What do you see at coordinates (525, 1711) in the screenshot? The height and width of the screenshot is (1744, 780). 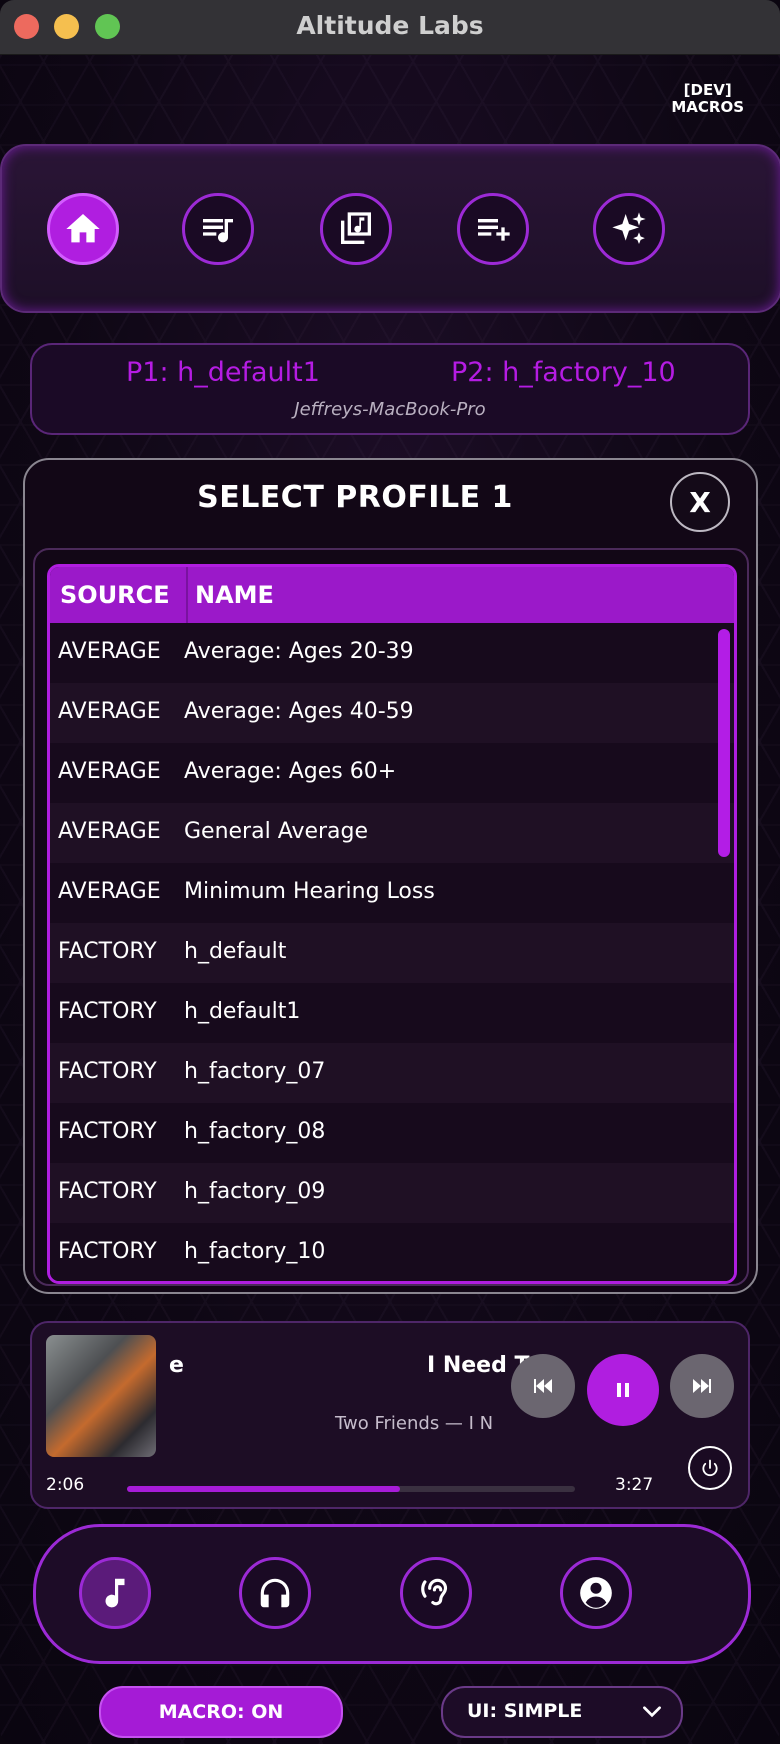 I see `ui-mode-value: UI: SIMPLE` at bounding box center [525, 1711].